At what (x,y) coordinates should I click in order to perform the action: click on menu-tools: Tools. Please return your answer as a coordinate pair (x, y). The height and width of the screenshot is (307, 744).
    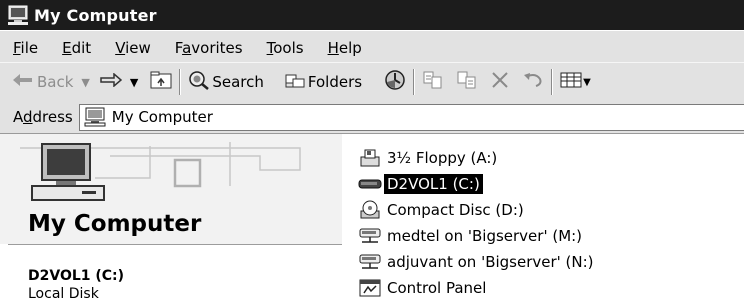
    Looking at the image, I should click on (285, 47).